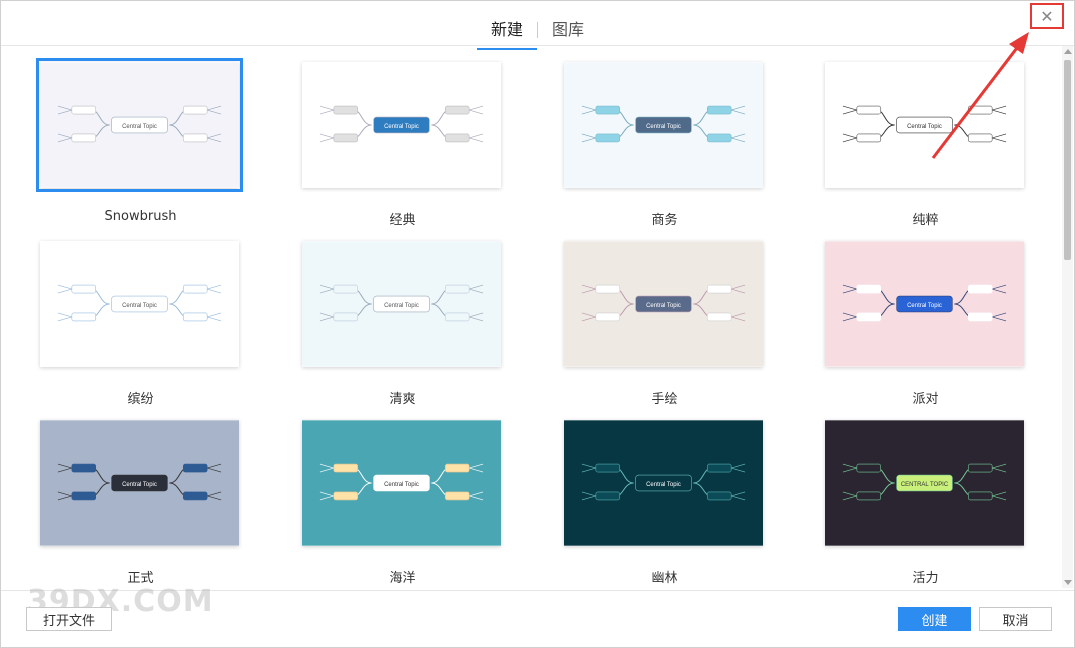 The height and width of the screenshot is (648, 1075). What do you see at coordinates (1067, 317) in the screenshot?
I see `scrollbar` at bounding box center [1067, 317].